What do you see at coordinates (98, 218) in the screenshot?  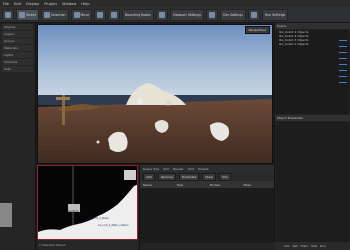 I see `preview-label: Ice_Rock_2_Mesh` at bounding box center [98, 218].